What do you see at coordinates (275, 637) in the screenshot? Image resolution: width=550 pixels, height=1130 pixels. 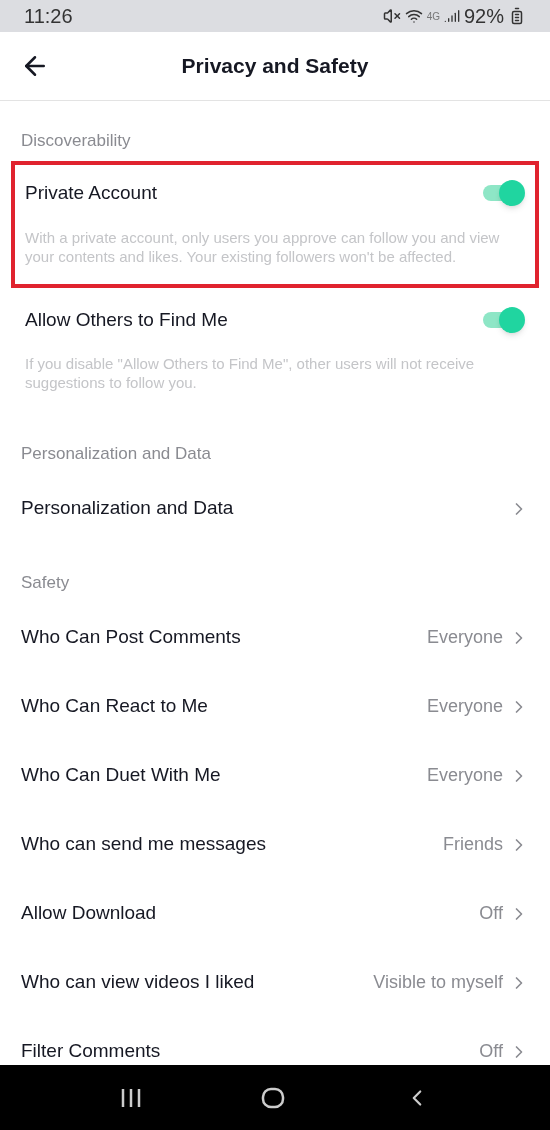 I see `settings-row: Who Can Post Comments Everyone` at bounding box center [275, 637].